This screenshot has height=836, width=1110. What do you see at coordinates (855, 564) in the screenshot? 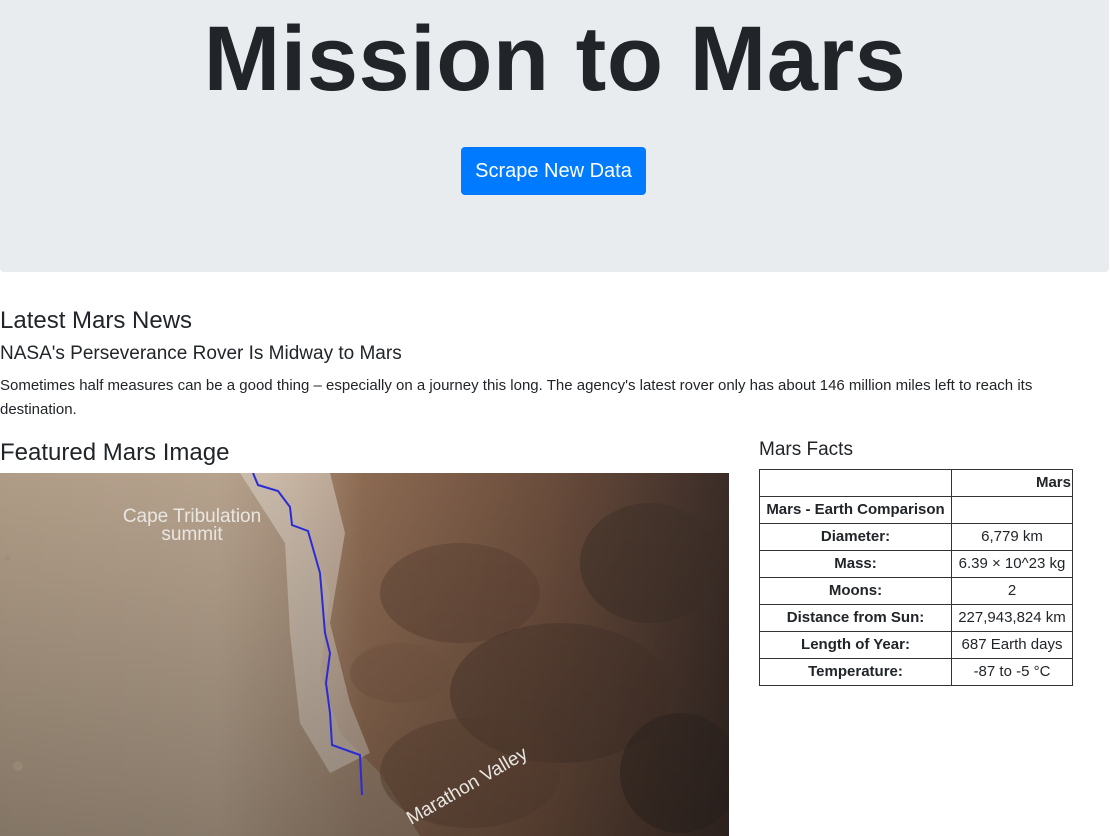
I see `fact-label: Mass:` at bounding box center [855, 564].